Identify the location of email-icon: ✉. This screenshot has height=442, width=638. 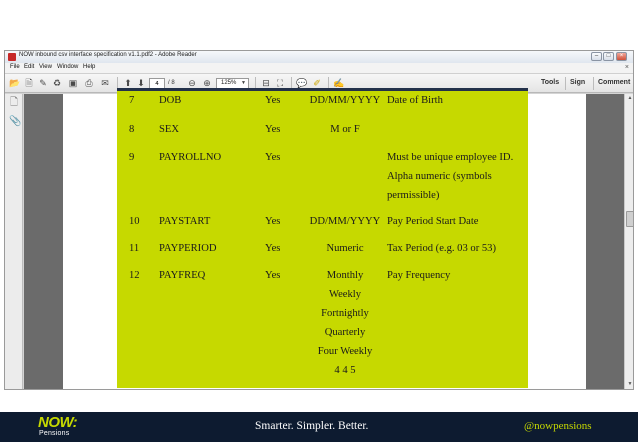
(105, 83).